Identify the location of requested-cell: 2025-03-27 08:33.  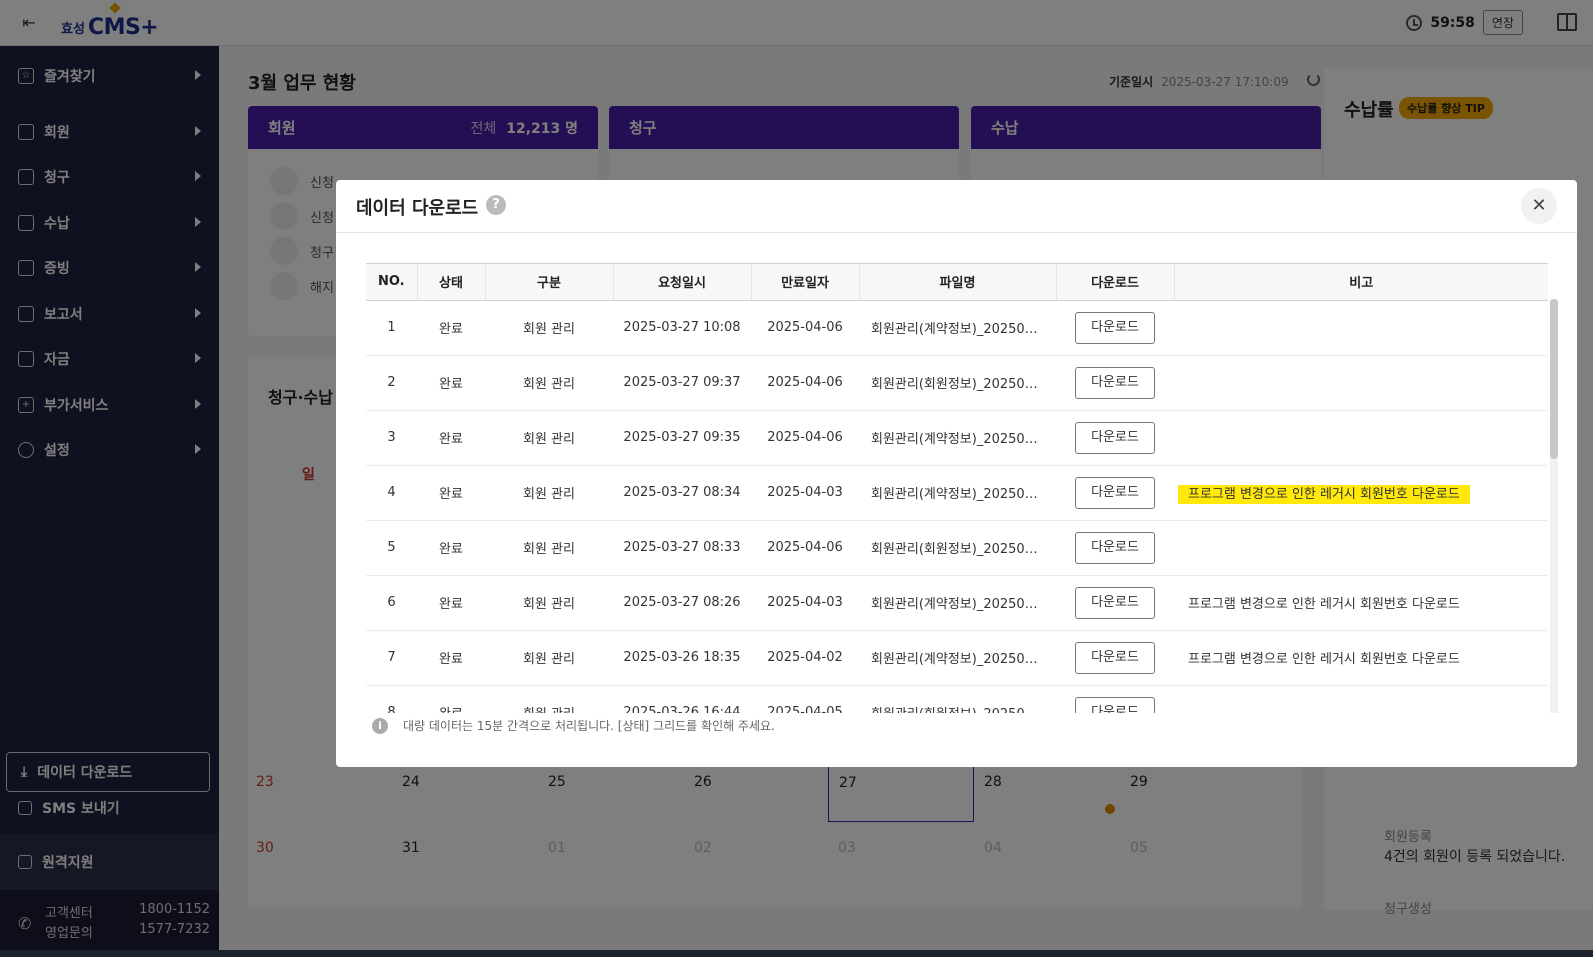
(682, 548).